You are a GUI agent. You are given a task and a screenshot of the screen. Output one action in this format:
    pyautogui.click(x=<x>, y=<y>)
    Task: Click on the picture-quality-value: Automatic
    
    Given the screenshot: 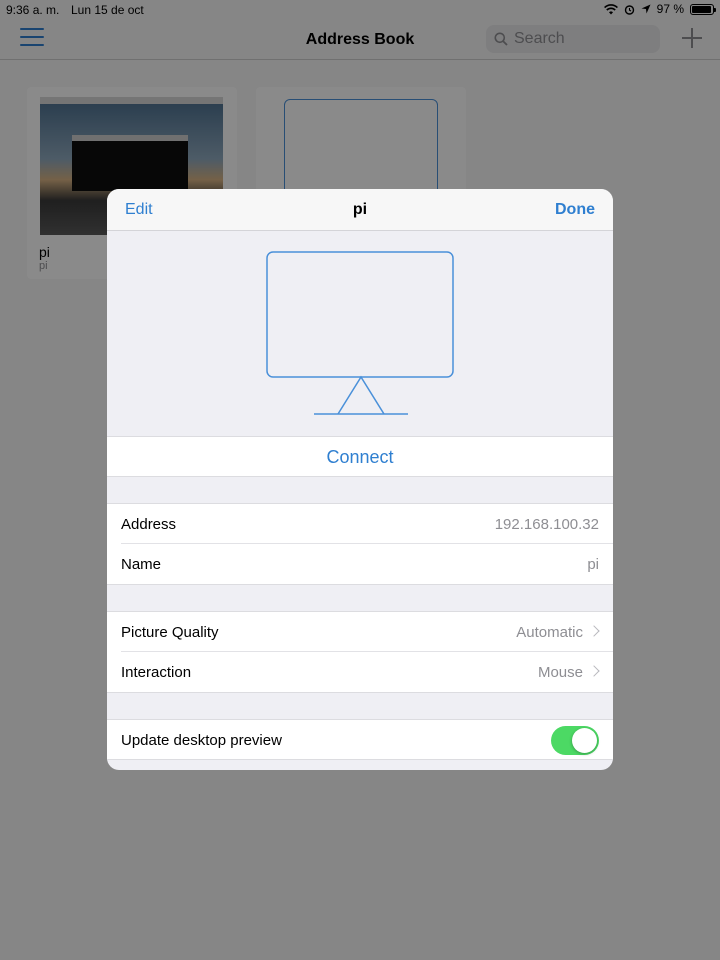 What is the action you would take?
    pyautogui.click(x=549, y=632)
    